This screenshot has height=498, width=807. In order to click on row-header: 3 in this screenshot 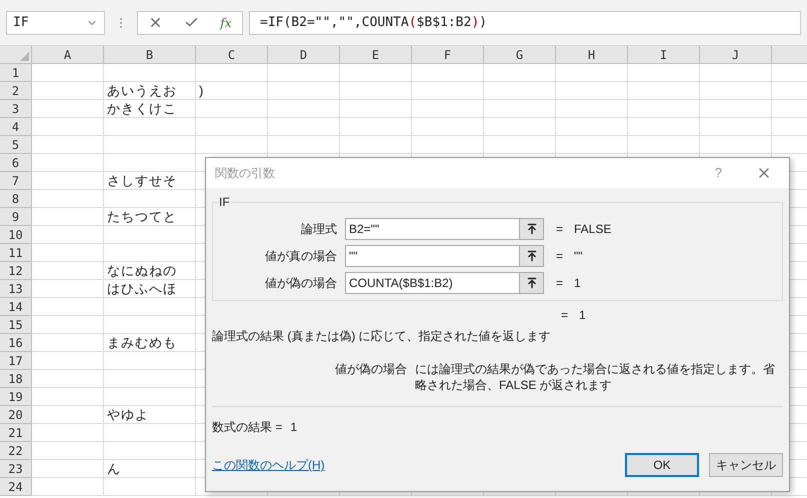, I will do `click(16, 109)`.